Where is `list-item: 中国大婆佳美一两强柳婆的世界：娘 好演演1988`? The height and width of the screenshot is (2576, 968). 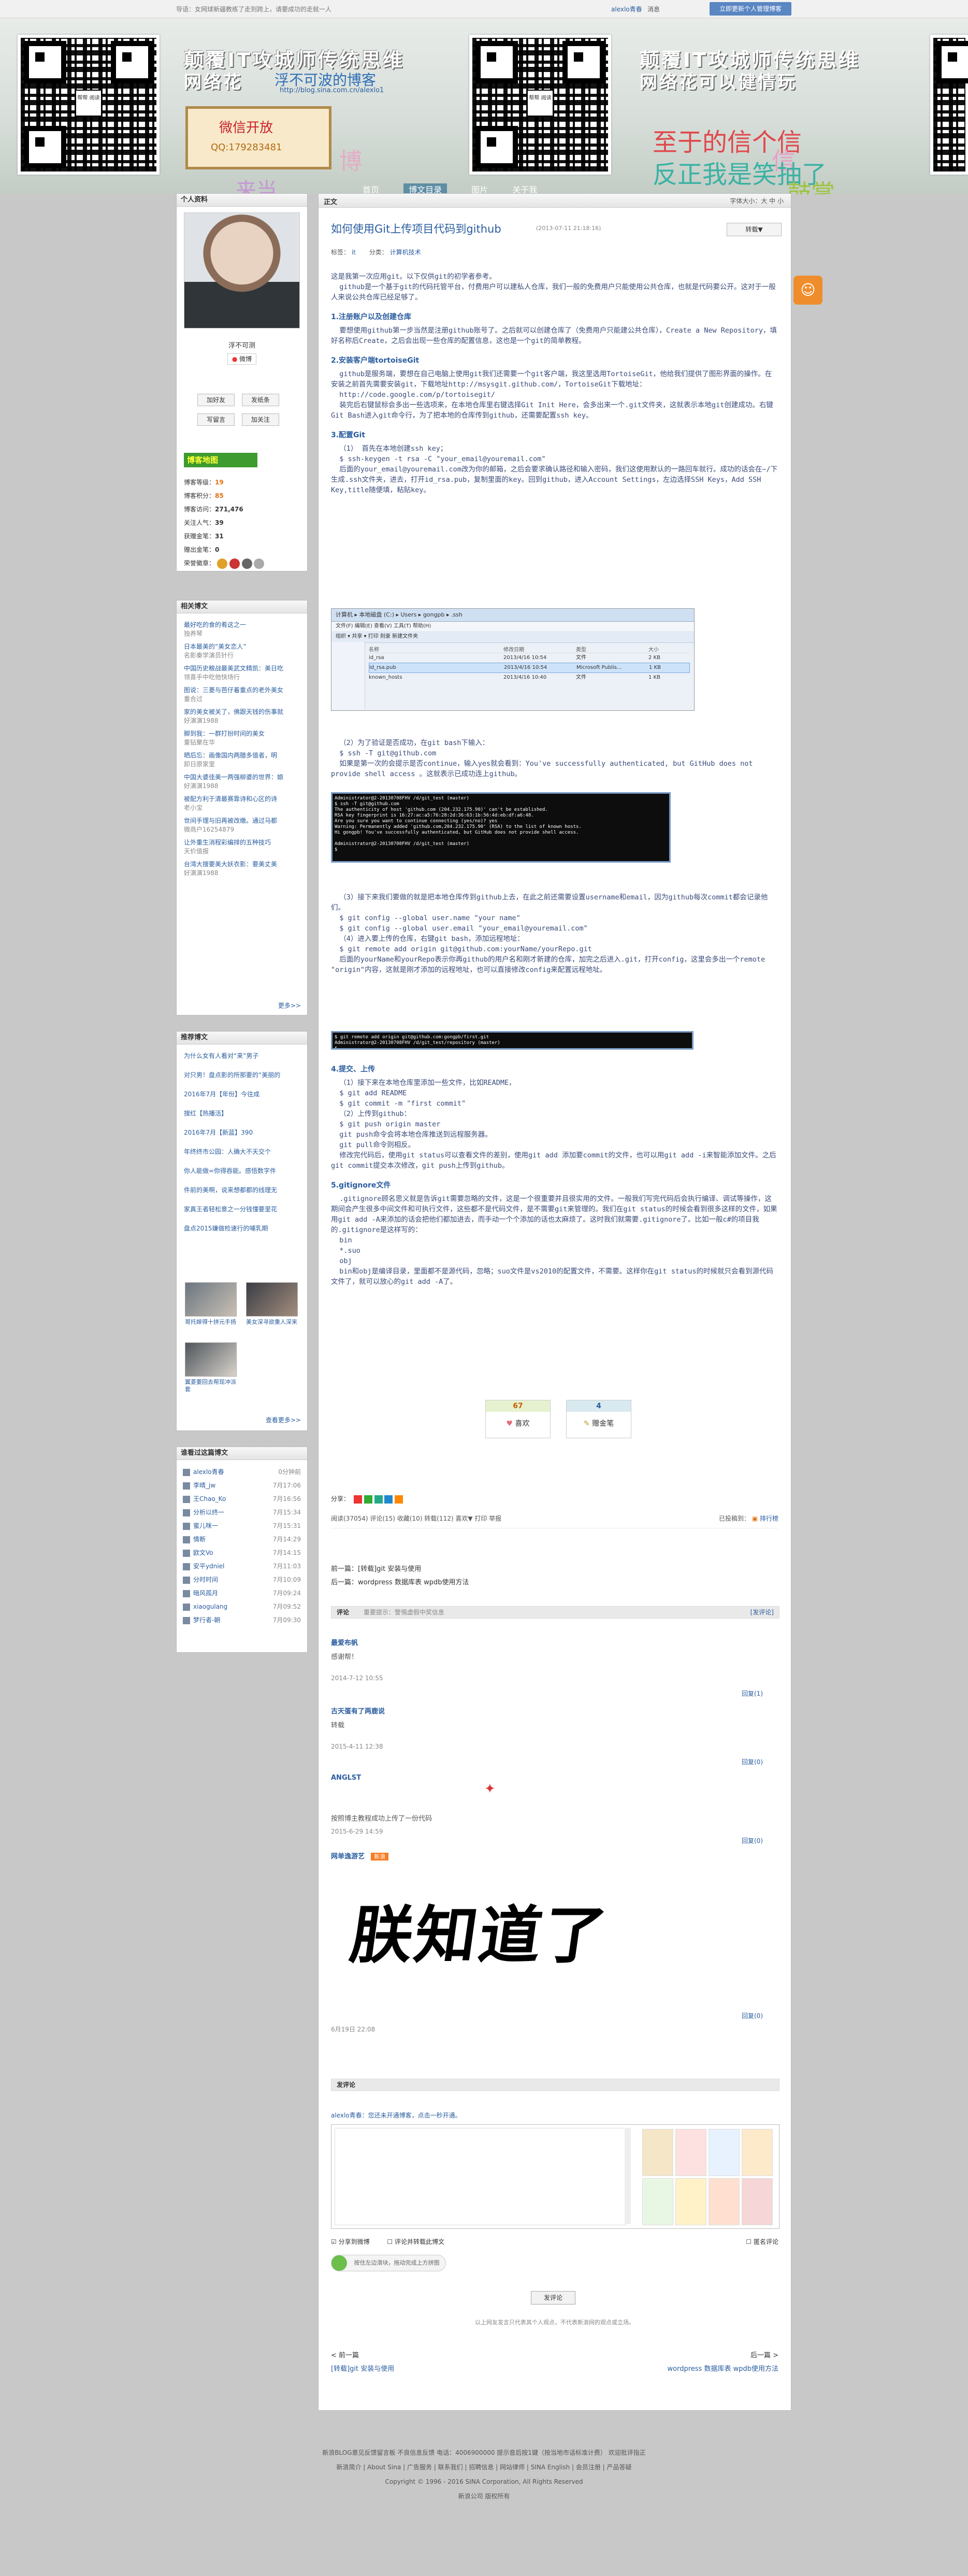
list-item: 中国大婆佳美一两强柳婆的世界：娘 好演演1988 is located at coordinates (243, 782).